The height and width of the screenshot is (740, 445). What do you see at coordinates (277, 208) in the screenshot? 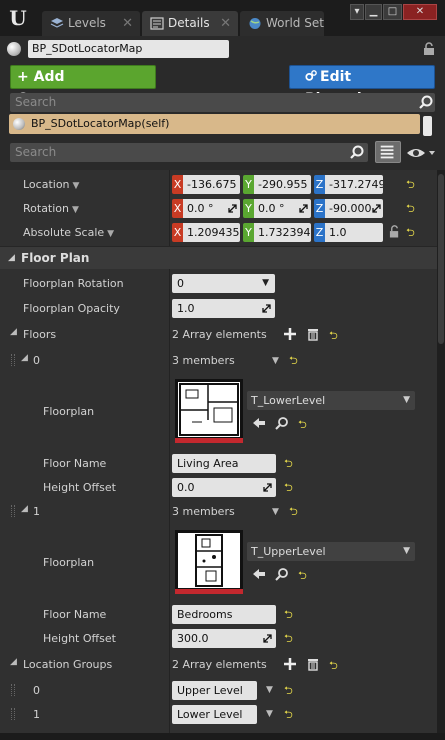
I see `rotation-y-field: Y 0.0 °` at bounding box center [277, 208].